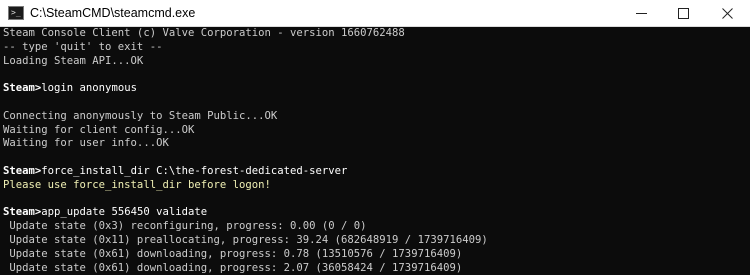 The width and height of the screenshot is (750, 275). I want to click on console-app-icon: >_, so click(16, 13).